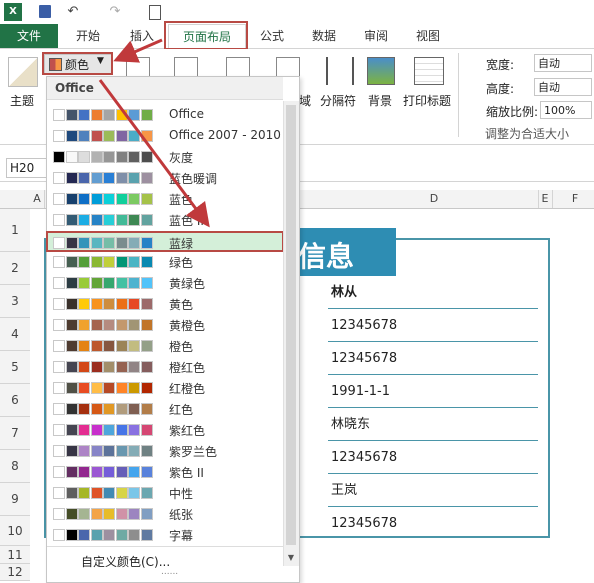  I want to click on print-preview-icon, so click(155, 12).